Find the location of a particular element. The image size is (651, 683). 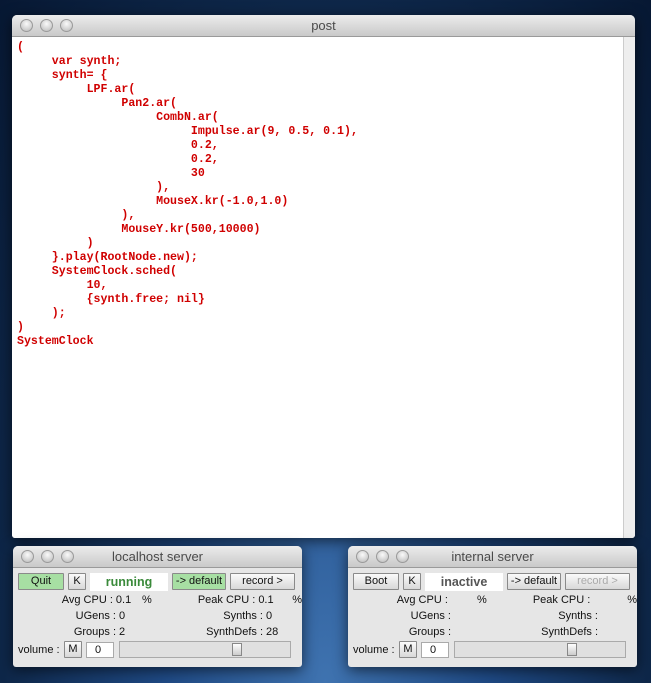

title-bar: localhost server is located at coordinates (157, 557).